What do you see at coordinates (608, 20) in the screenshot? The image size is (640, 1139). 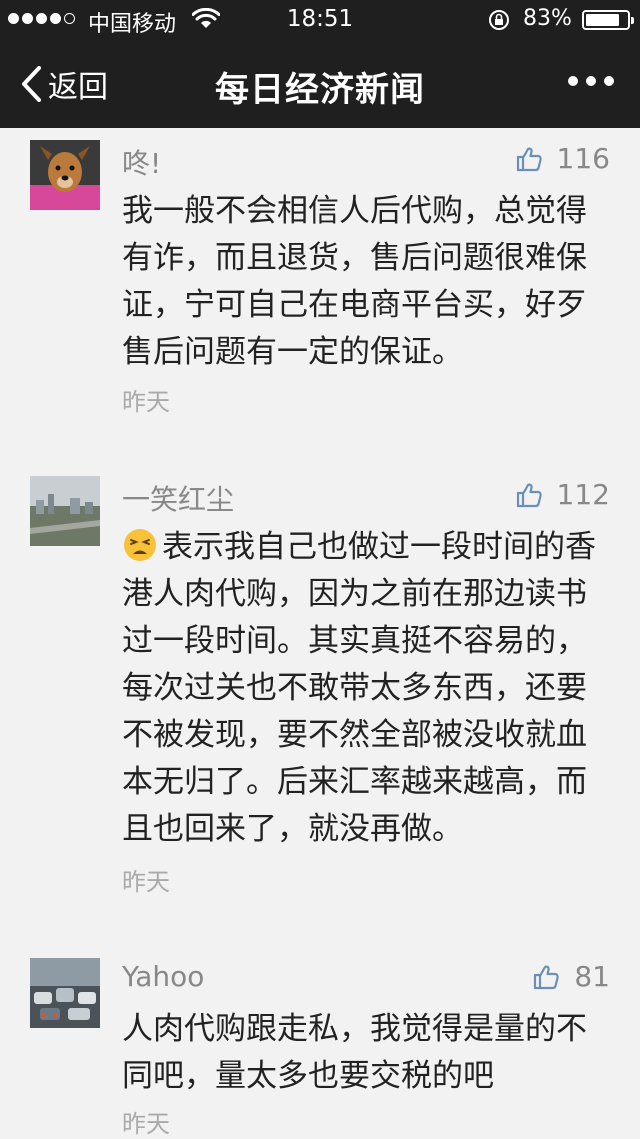 I see `battery-icon` at bounding box center [608, 20].